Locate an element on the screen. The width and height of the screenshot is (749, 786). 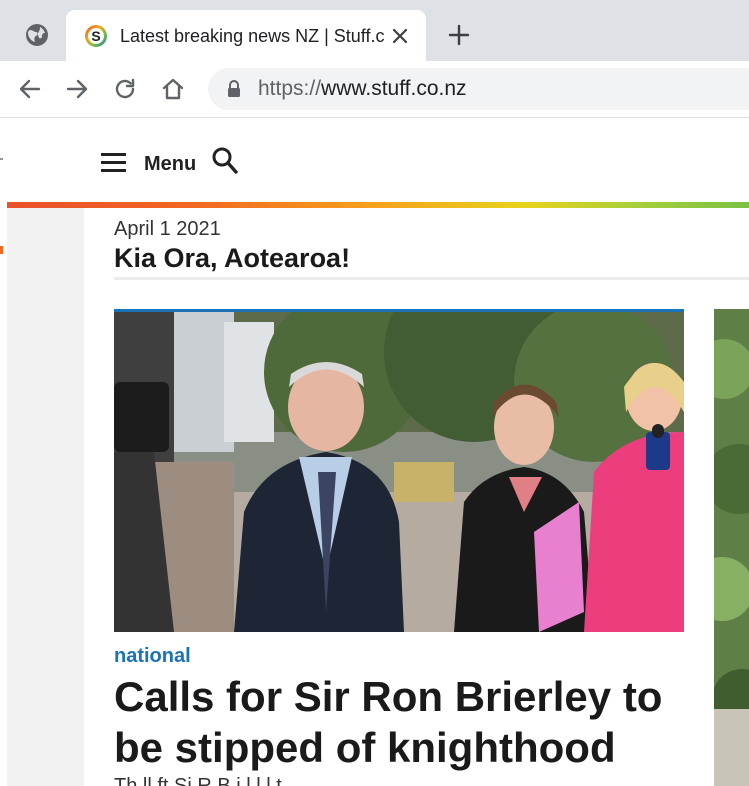
close-icon is located at coordinates (400, 36).